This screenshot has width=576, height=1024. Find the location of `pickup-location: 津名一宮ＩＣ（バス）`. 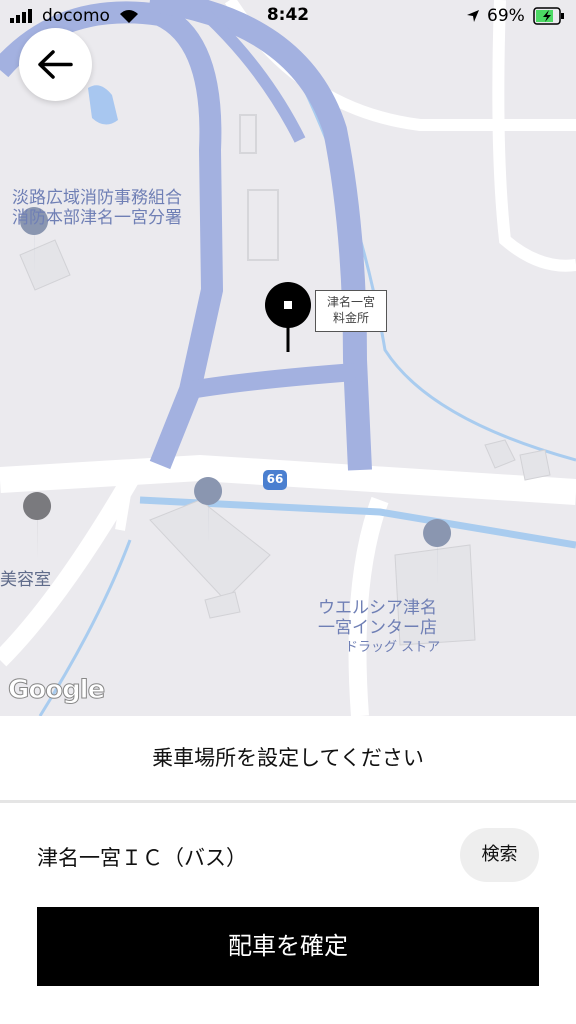

pickup-location: 津名一宮ＩＣ（バス） is located at coordinates (142, 857).